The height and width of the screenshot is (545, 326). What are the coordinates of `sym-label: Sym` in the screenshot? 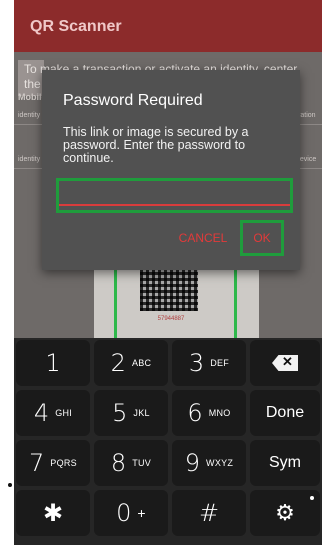 It's located at (285, 462).